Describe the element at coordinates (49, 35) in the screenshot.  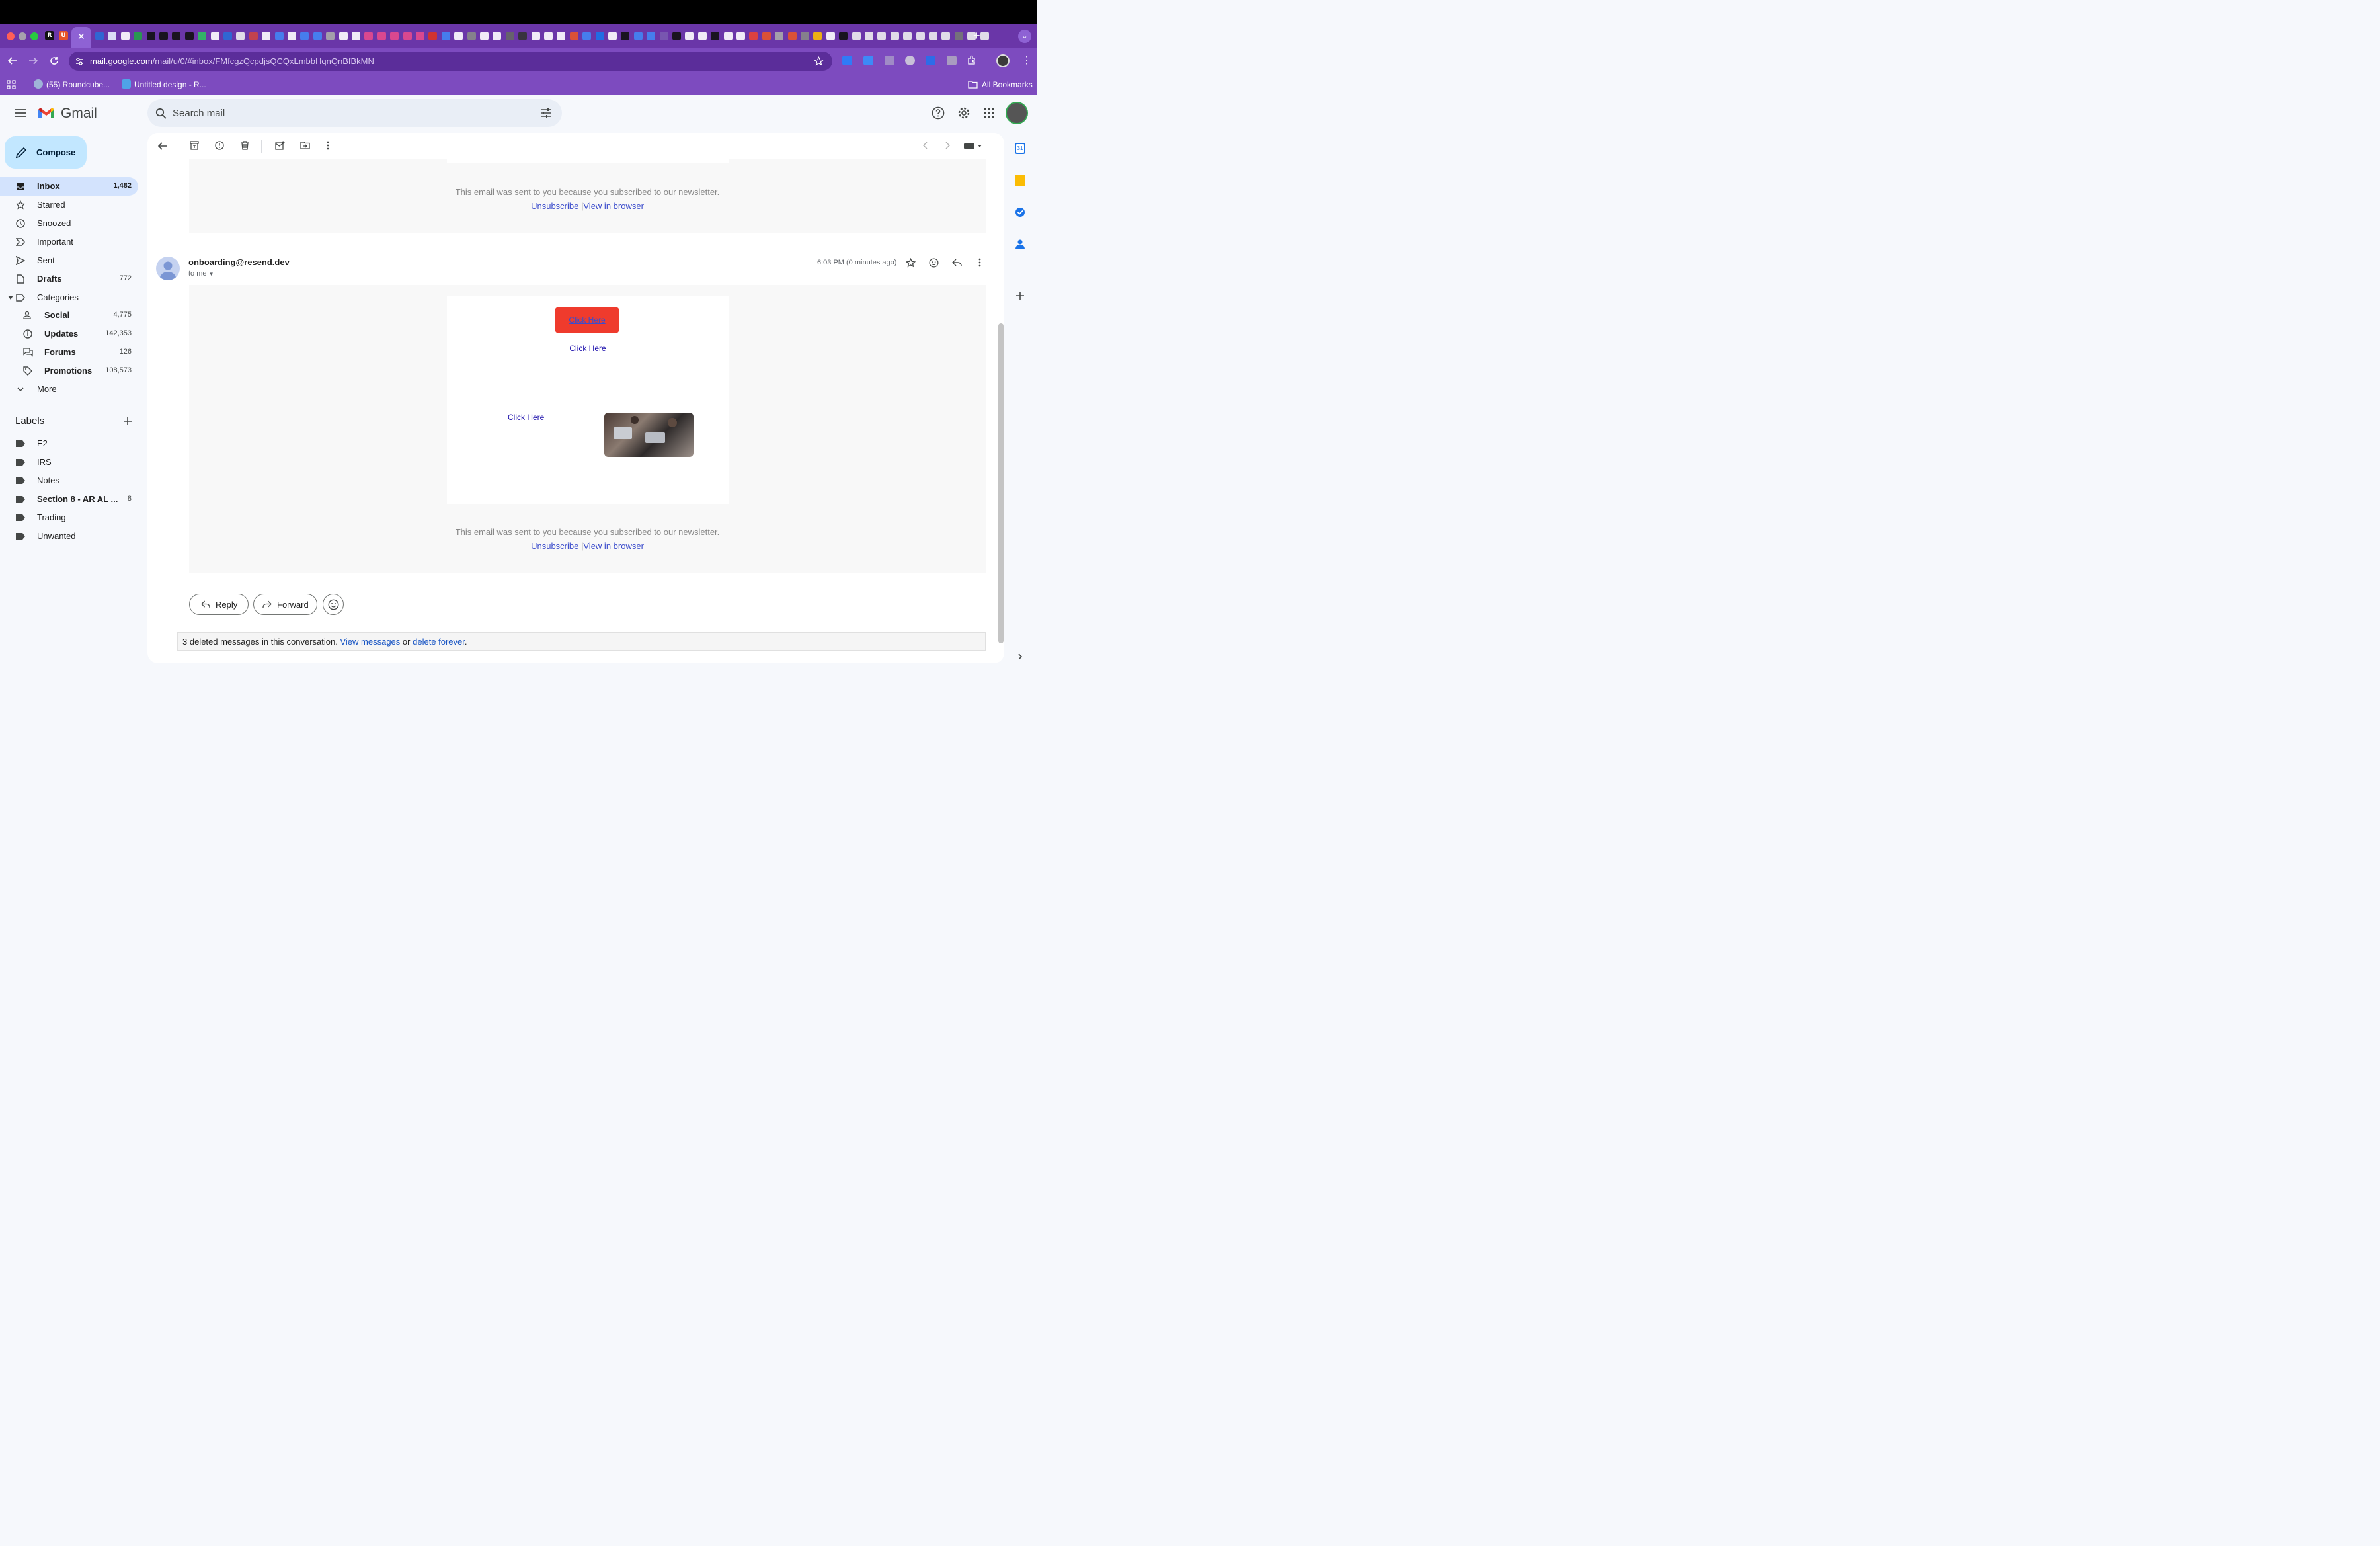
I see `tab-favicon-icon: R` at that location.